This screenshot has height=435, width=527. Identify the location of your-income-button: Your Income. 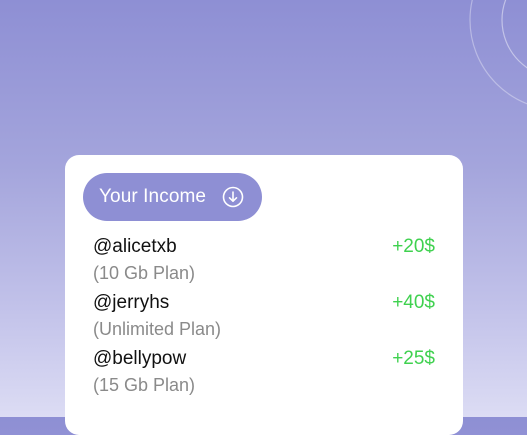
(172, 197).